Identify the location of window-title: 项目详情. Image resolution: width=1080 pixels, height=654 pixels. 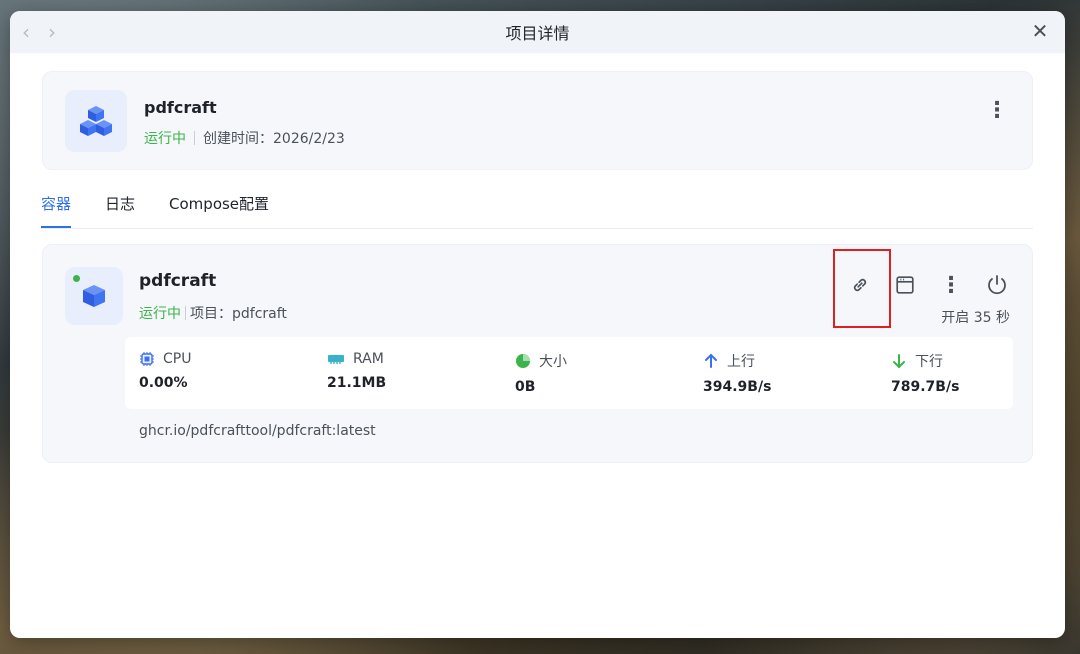
(537, 33).